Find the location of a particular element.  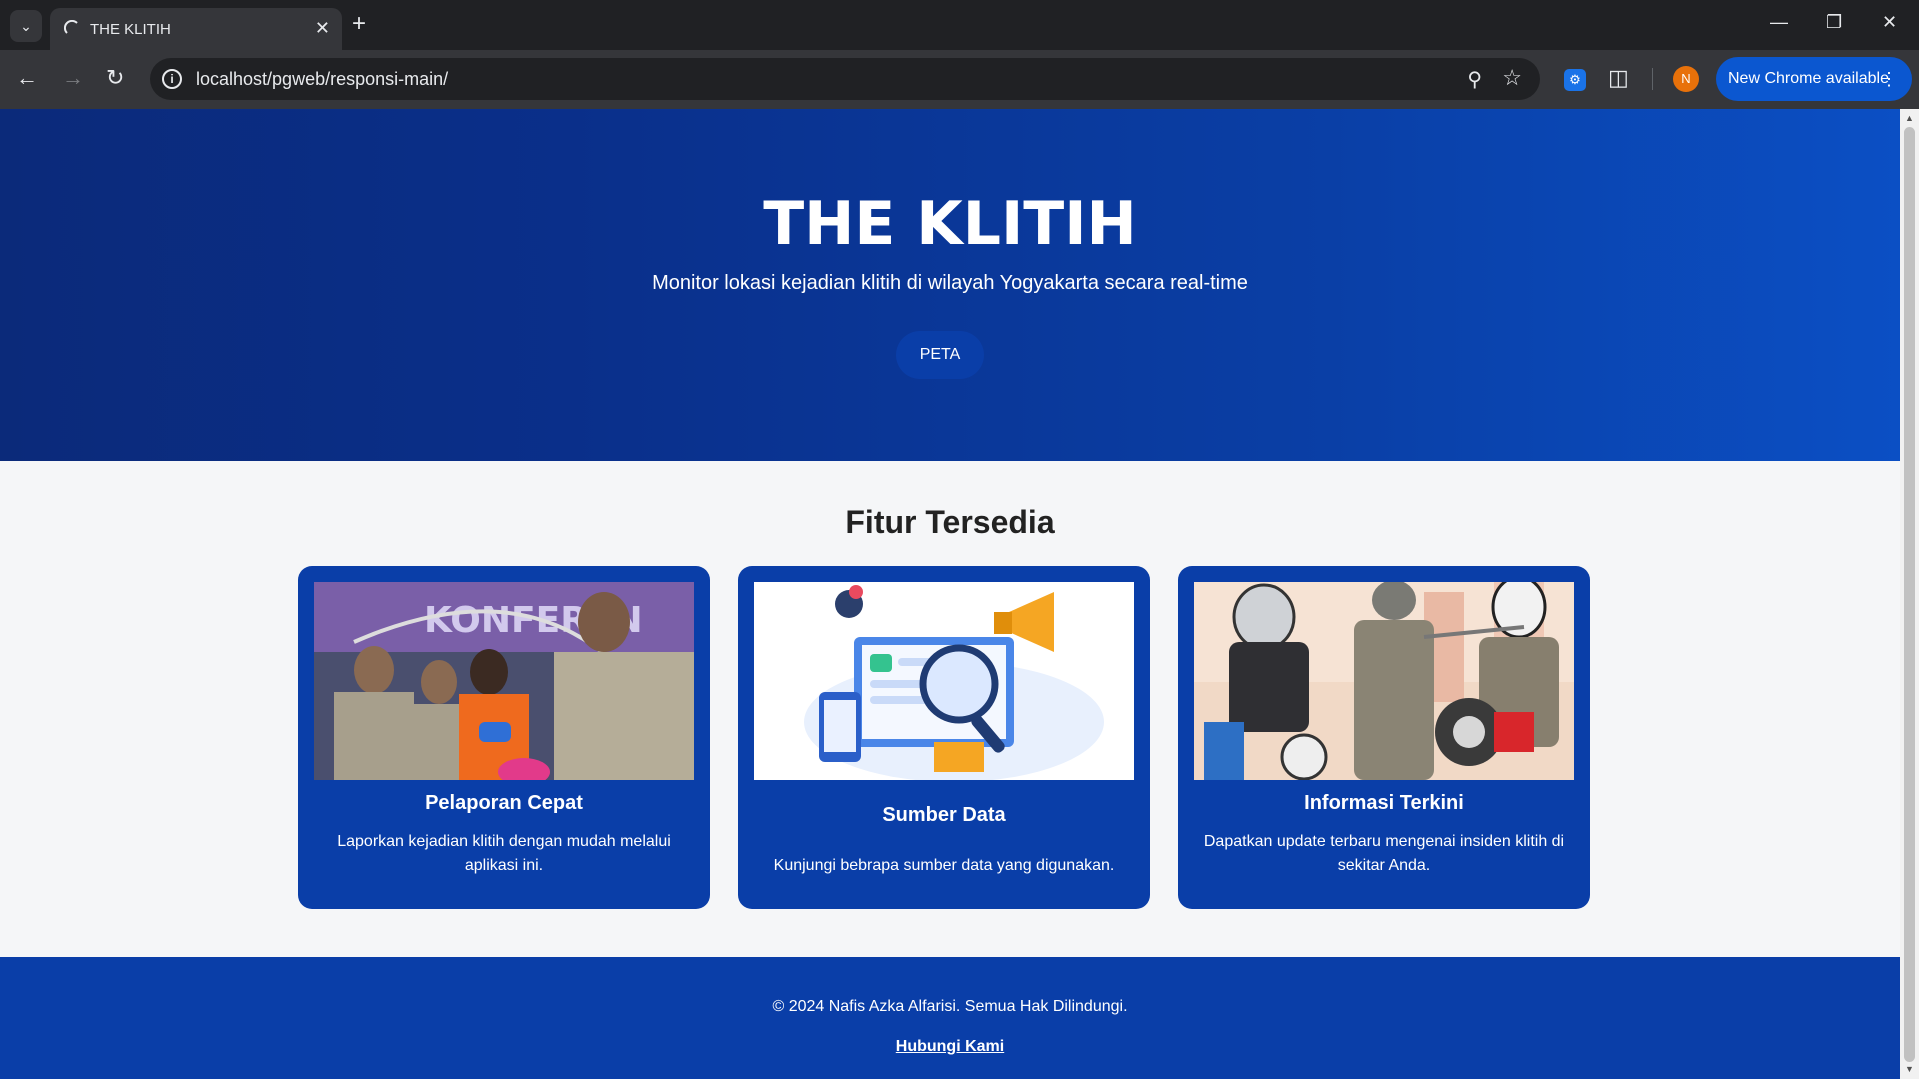

reload-icon: ↻ is located at coordinates (115, 78).